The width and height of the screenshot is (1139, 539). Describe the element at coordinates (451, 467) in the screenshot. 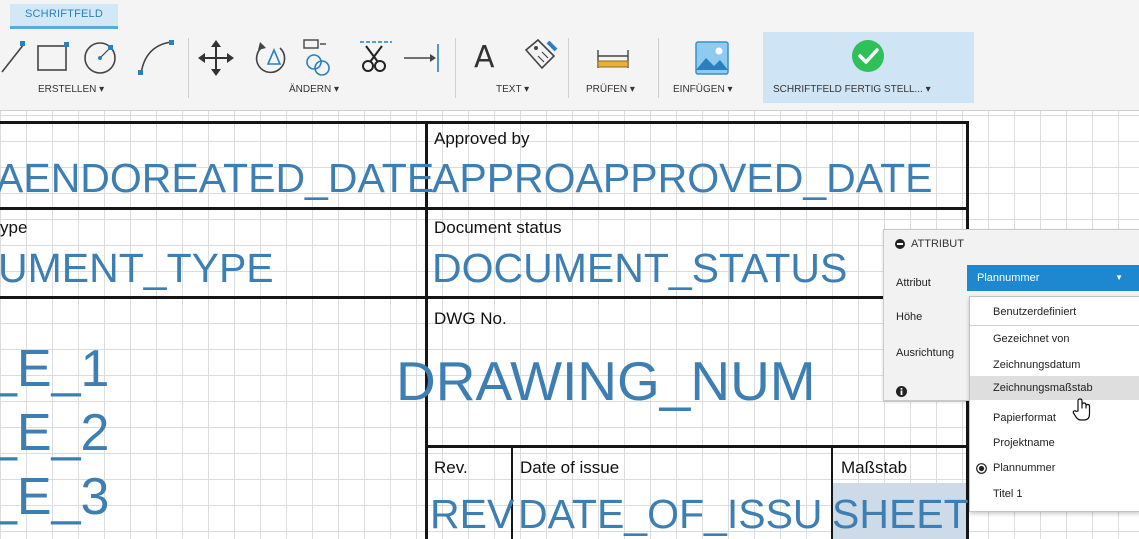

I see `rev-label: Rev.` at that location.